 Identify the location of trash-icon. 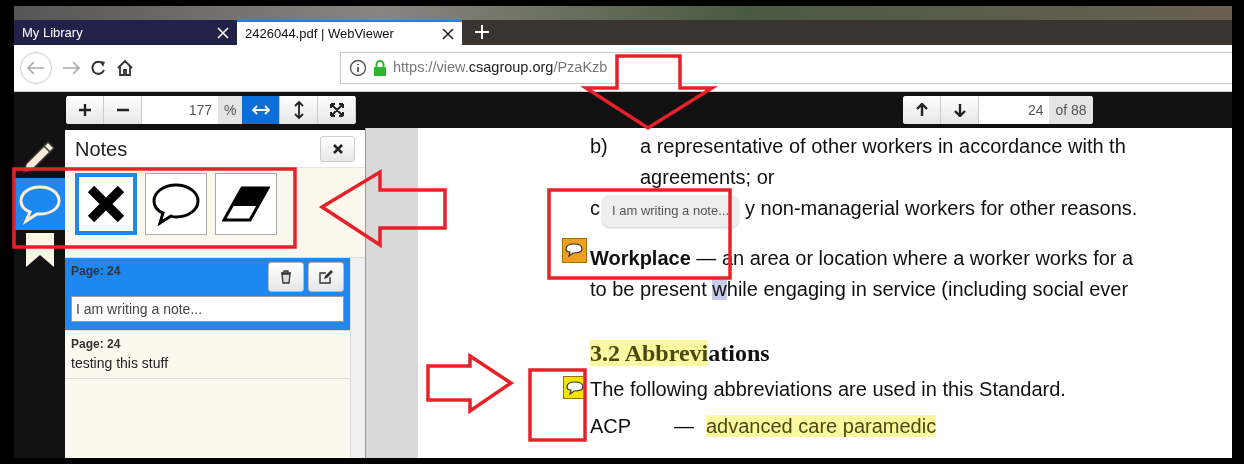
(286, 277).